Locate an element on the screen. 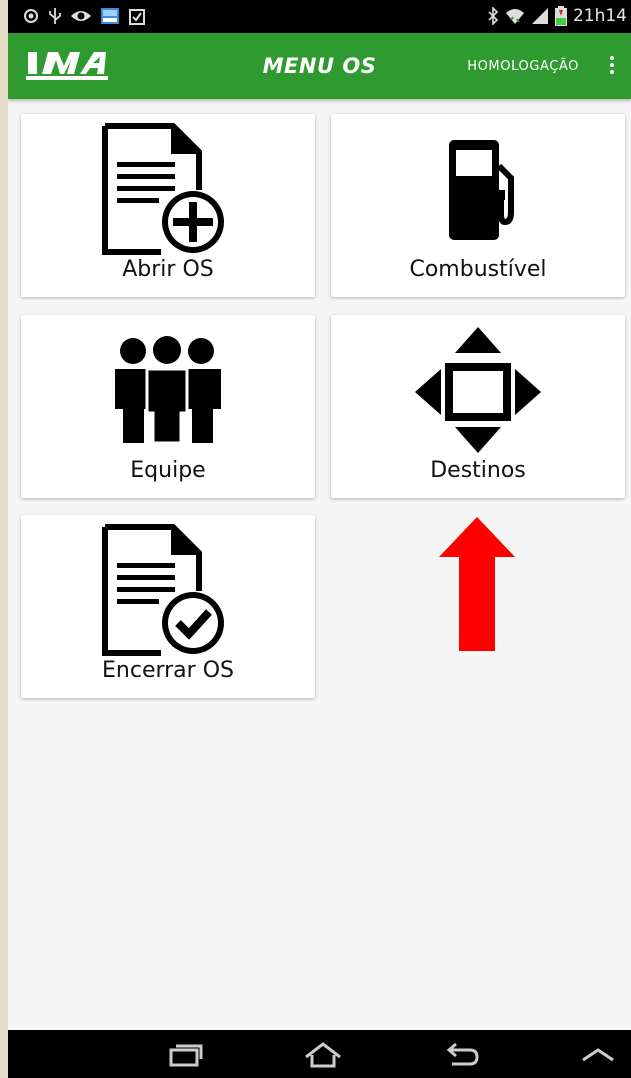 This screenshot has height=1078, width=631. menu-label: Equipe is located at coordinates (168, 470).